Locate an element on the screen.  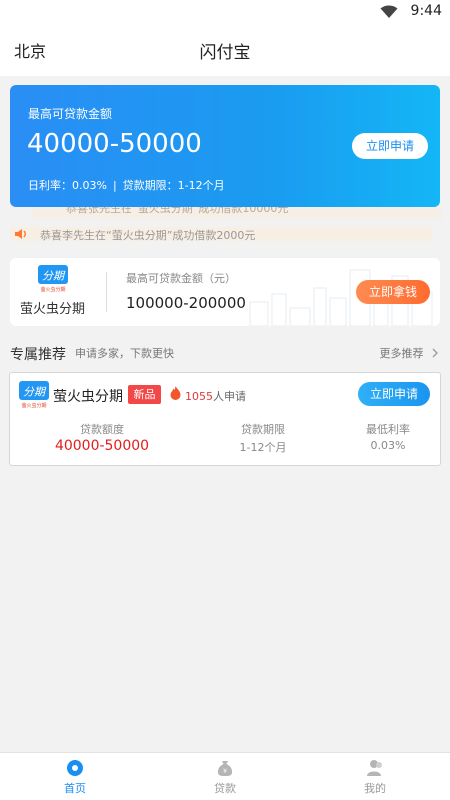
speaker-icon is located at coordinates (20, 234).